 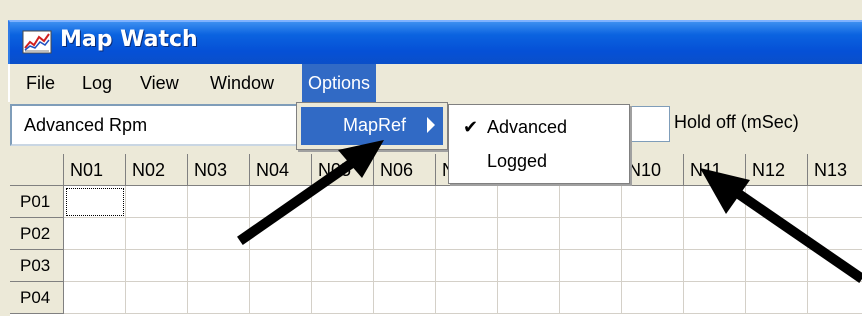 I want to click on options-menu: MapRef, so click(x=372, y=126).